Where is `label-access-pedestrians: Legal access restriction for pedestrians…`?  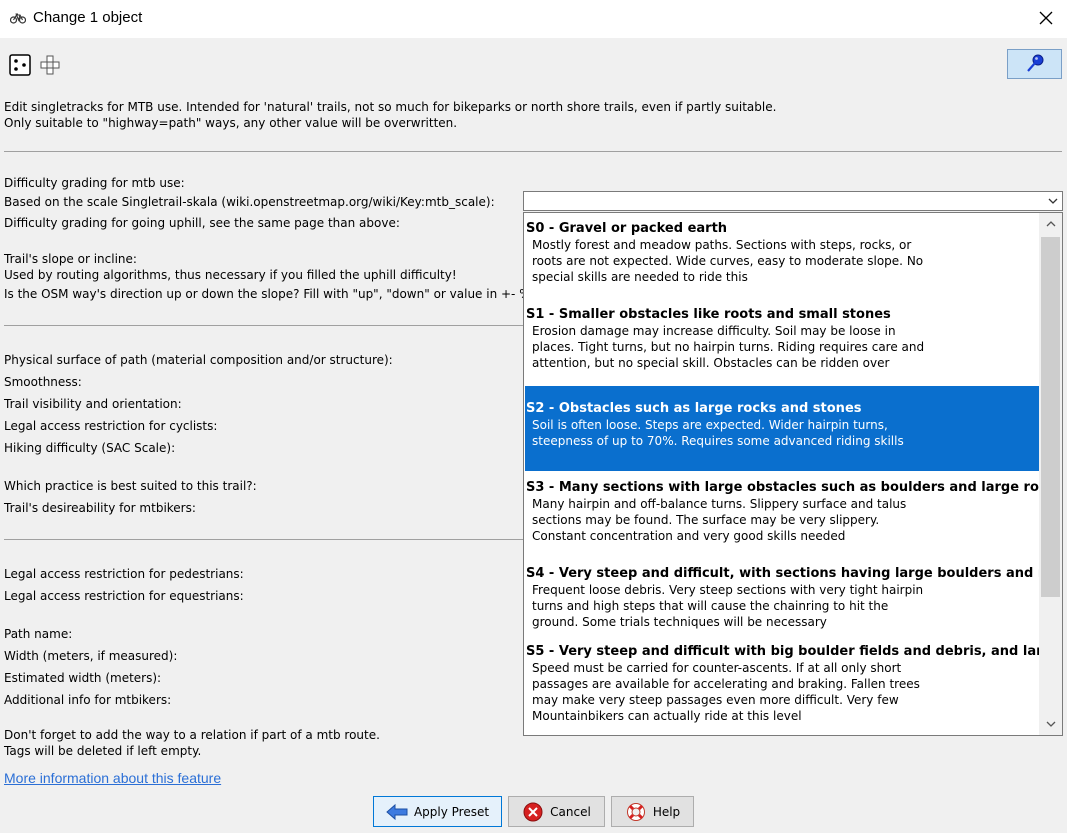 label-access-pedestrians: Legal access restriction for pedestrians… is located at coordinates (124, 574).